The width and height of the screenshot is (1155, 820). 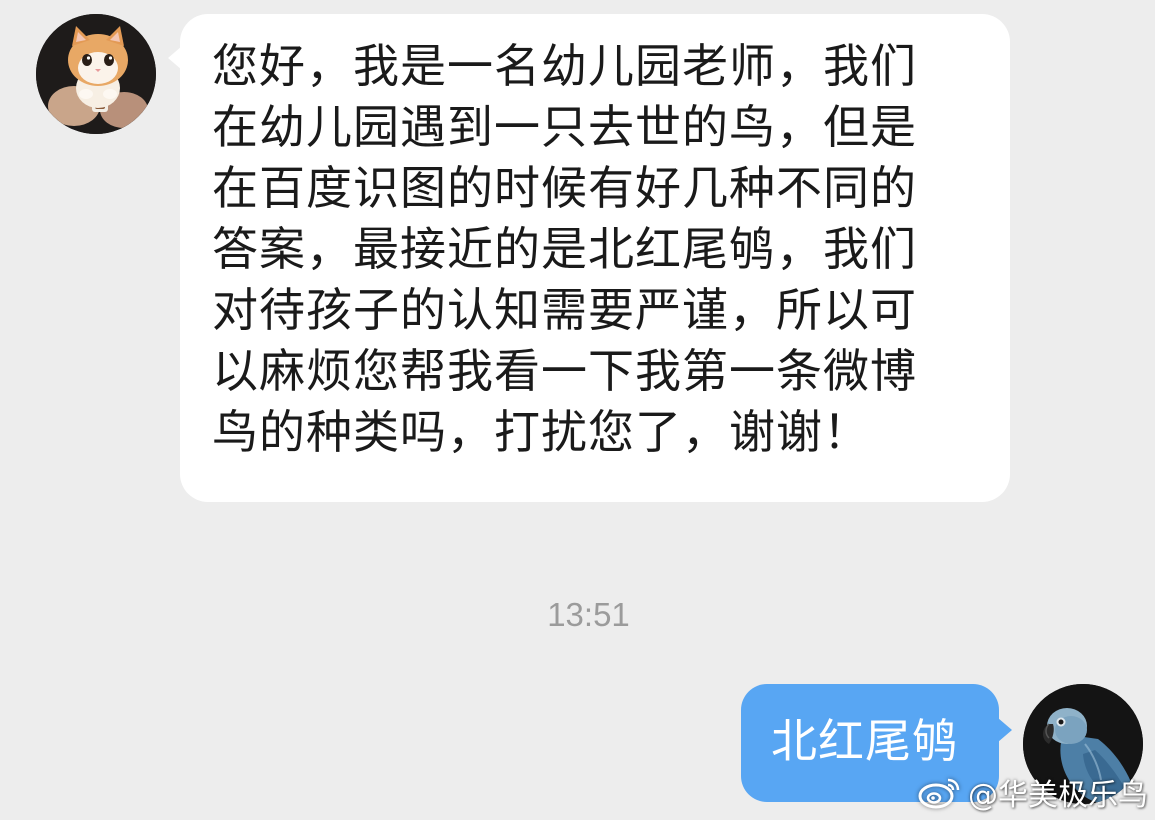 I want to click on outgoing-message-text: 北红尾鸲, so click(x=865, y=741).